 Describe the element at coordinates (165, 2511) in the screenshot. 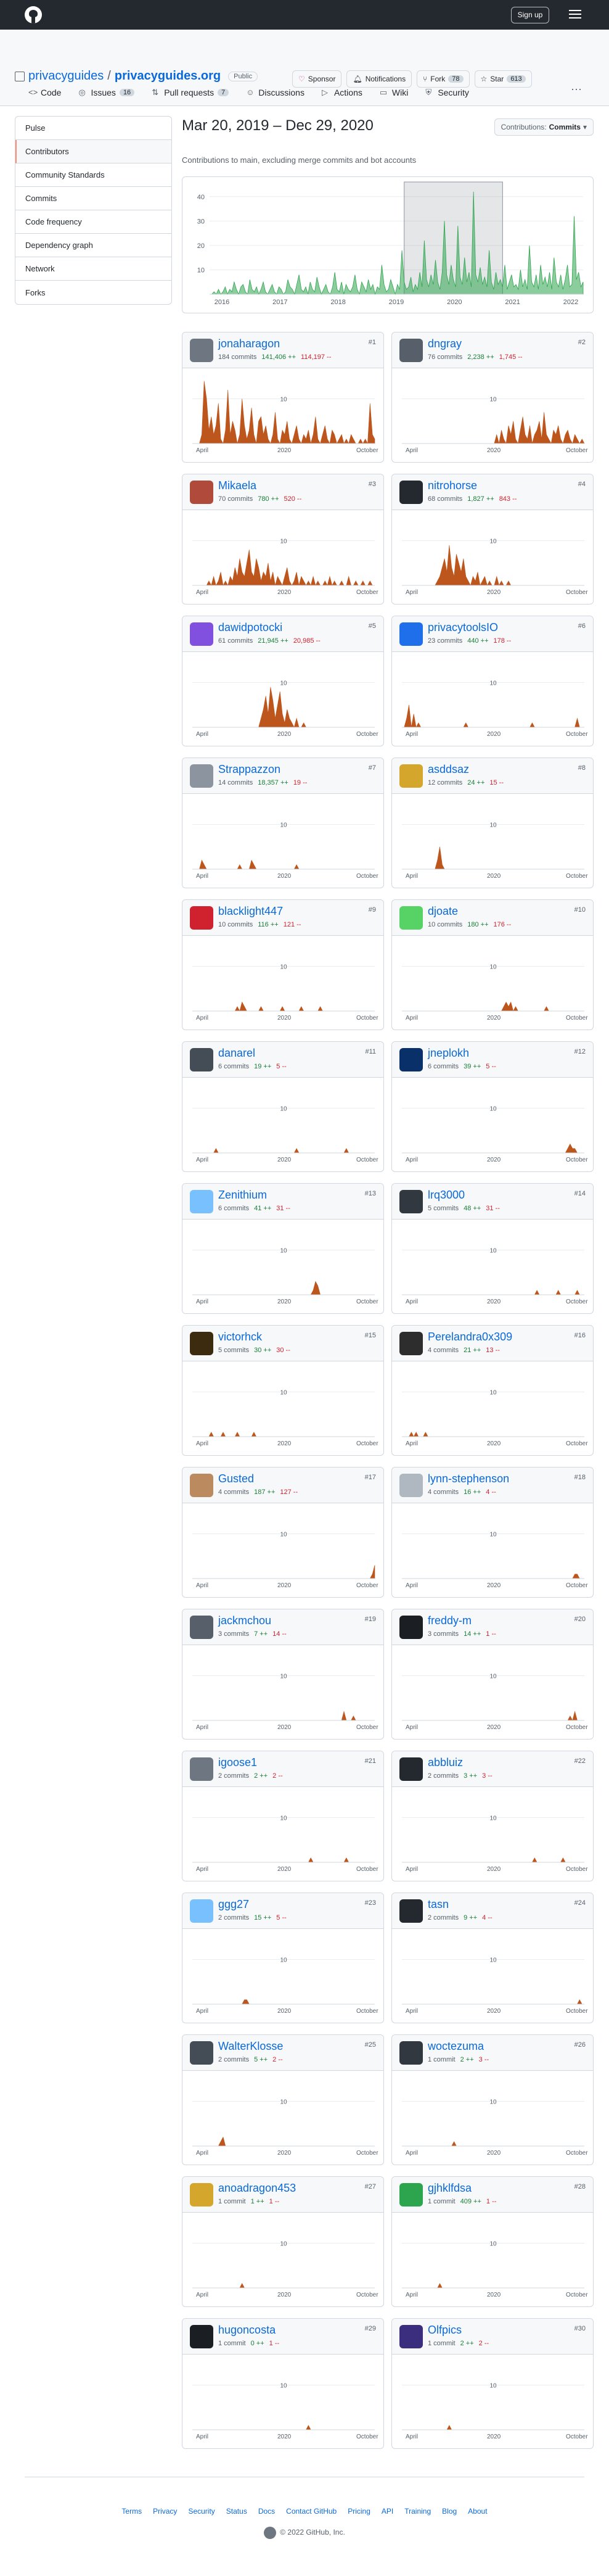

I see `footer-link: Privacy` at that location.